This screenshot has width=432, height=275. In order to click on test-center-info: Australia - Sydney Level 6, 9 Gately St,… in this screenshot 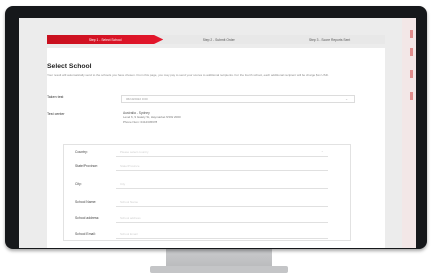, I will do `click(152, 117)`.